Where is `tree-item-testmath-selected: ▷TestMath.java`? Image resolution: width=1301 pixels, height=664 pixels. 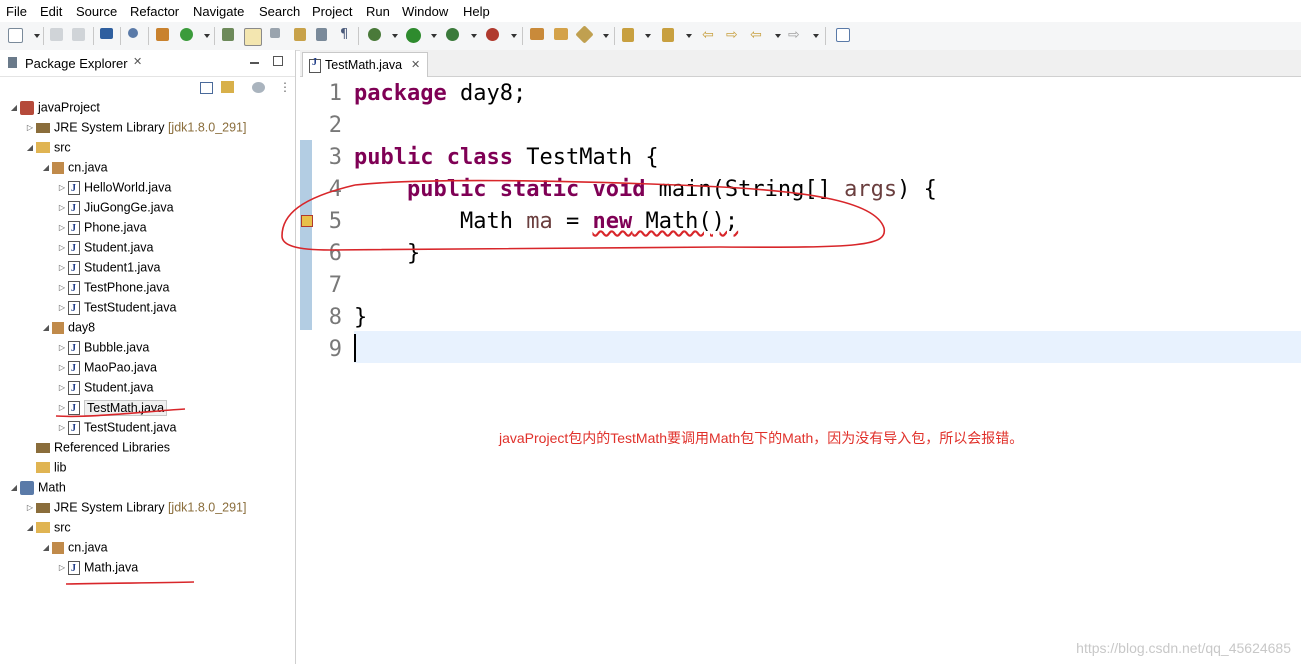
tree-item-testmath-selected: ▷TestMath.java is located at coordinates (112, 408).